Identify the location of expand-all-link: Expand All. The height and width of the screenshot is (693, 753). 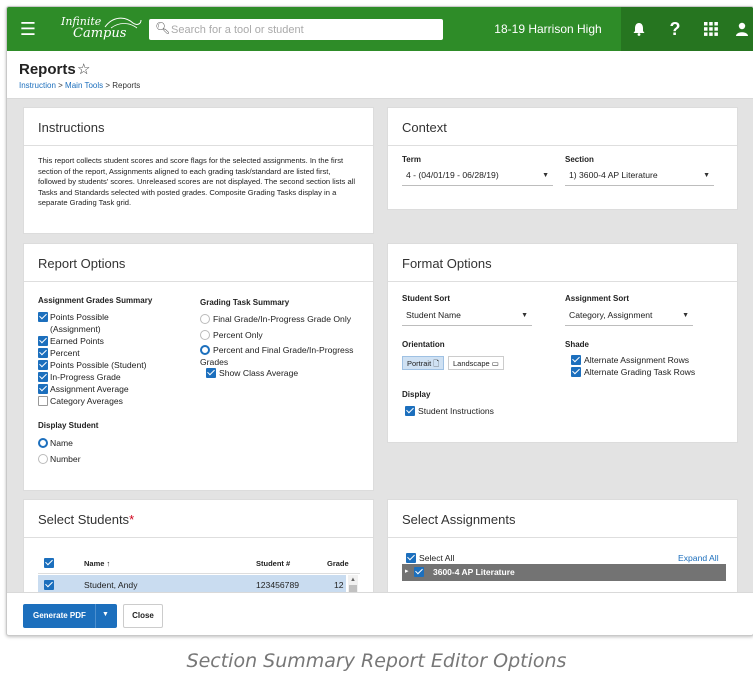
(698, 558).